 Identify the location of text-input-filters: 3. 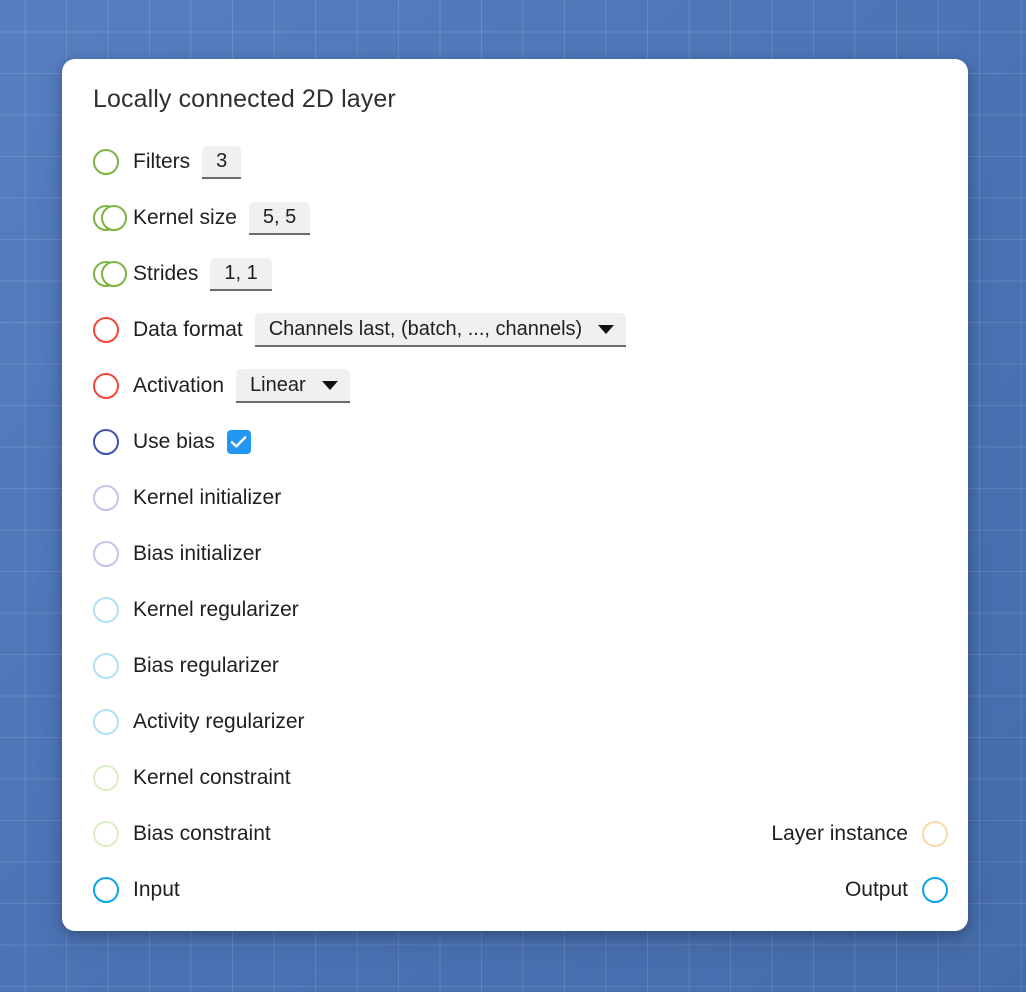
(222, 162).